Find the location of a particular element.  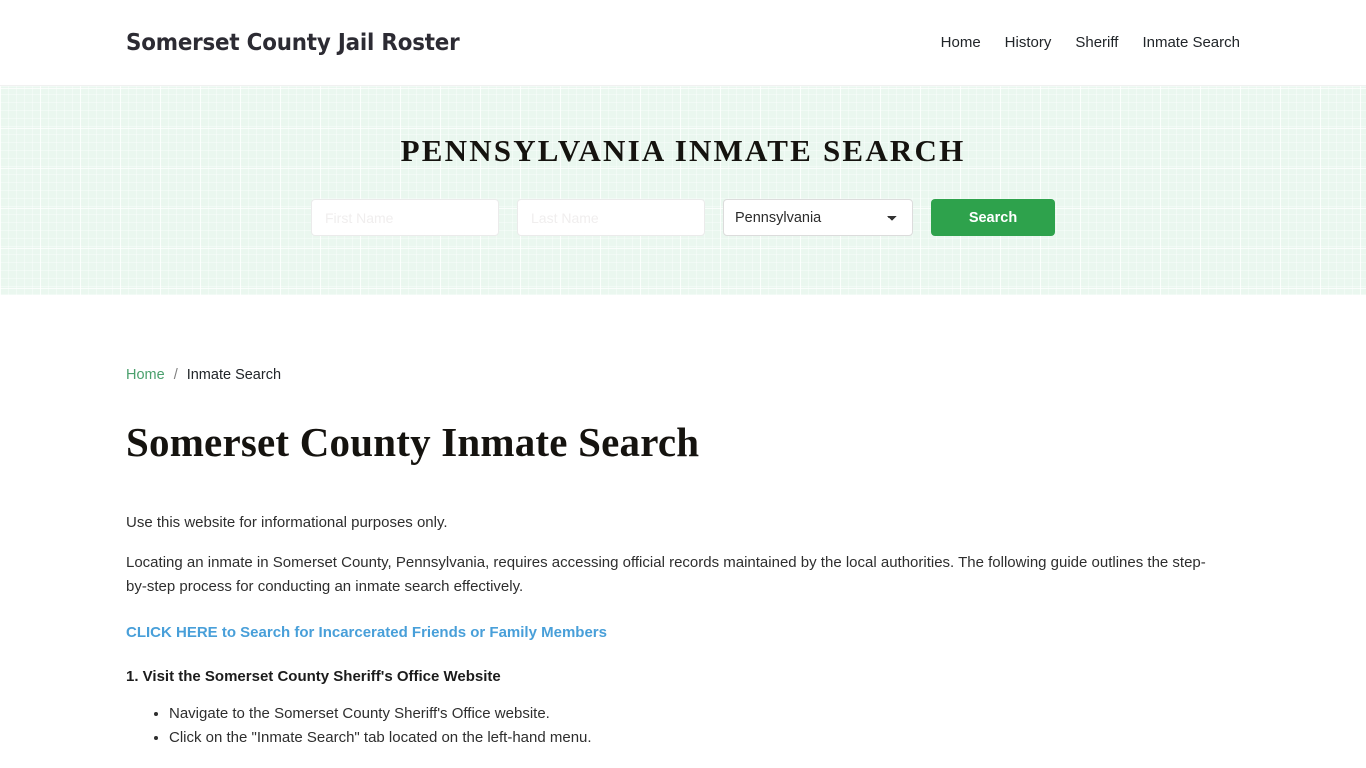

last-name-input is located at coordinates (611, 217).